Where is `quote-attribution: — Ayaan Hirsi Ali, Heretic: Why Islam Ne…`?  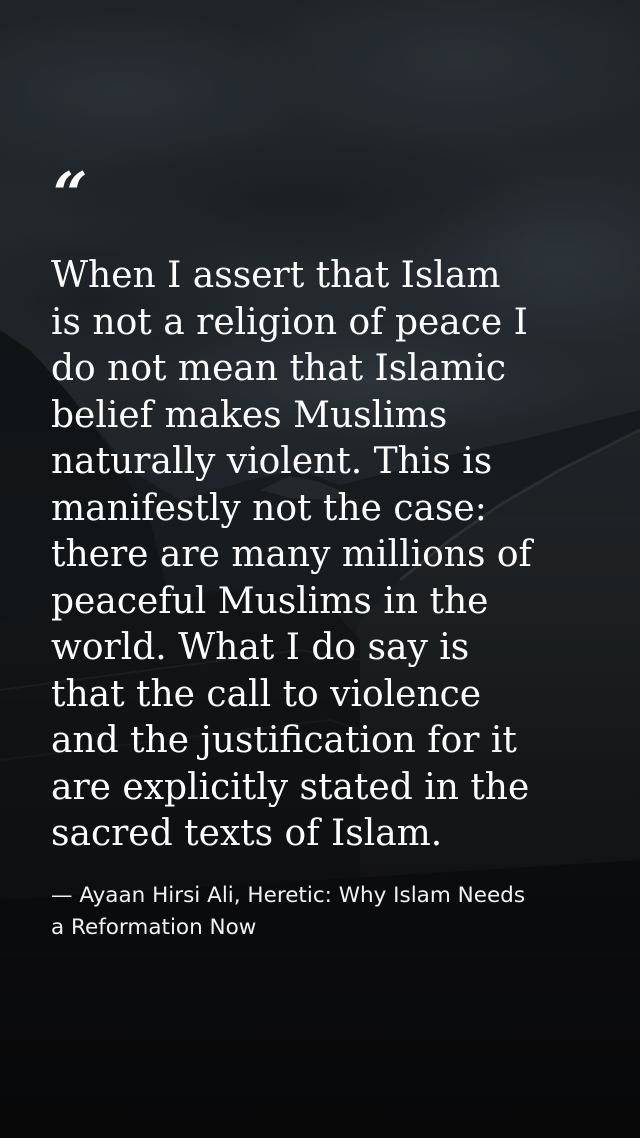
quote-attribution: — Ayaan Hirsi Ali, Heretic: Why Islam Ne… is located at coordinates (288, 911).